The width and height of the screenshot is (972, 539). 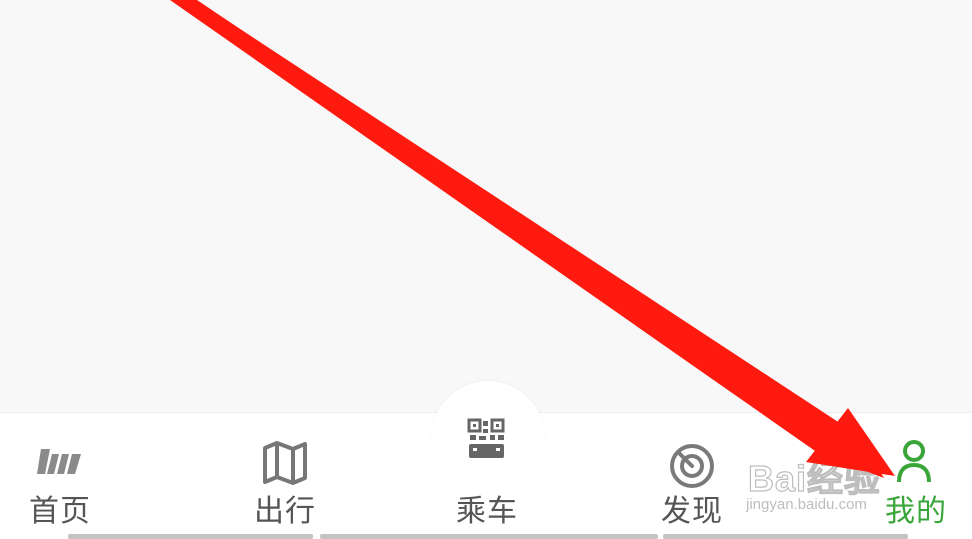 I want to click on radar-icon, so click(x=692, y=466).